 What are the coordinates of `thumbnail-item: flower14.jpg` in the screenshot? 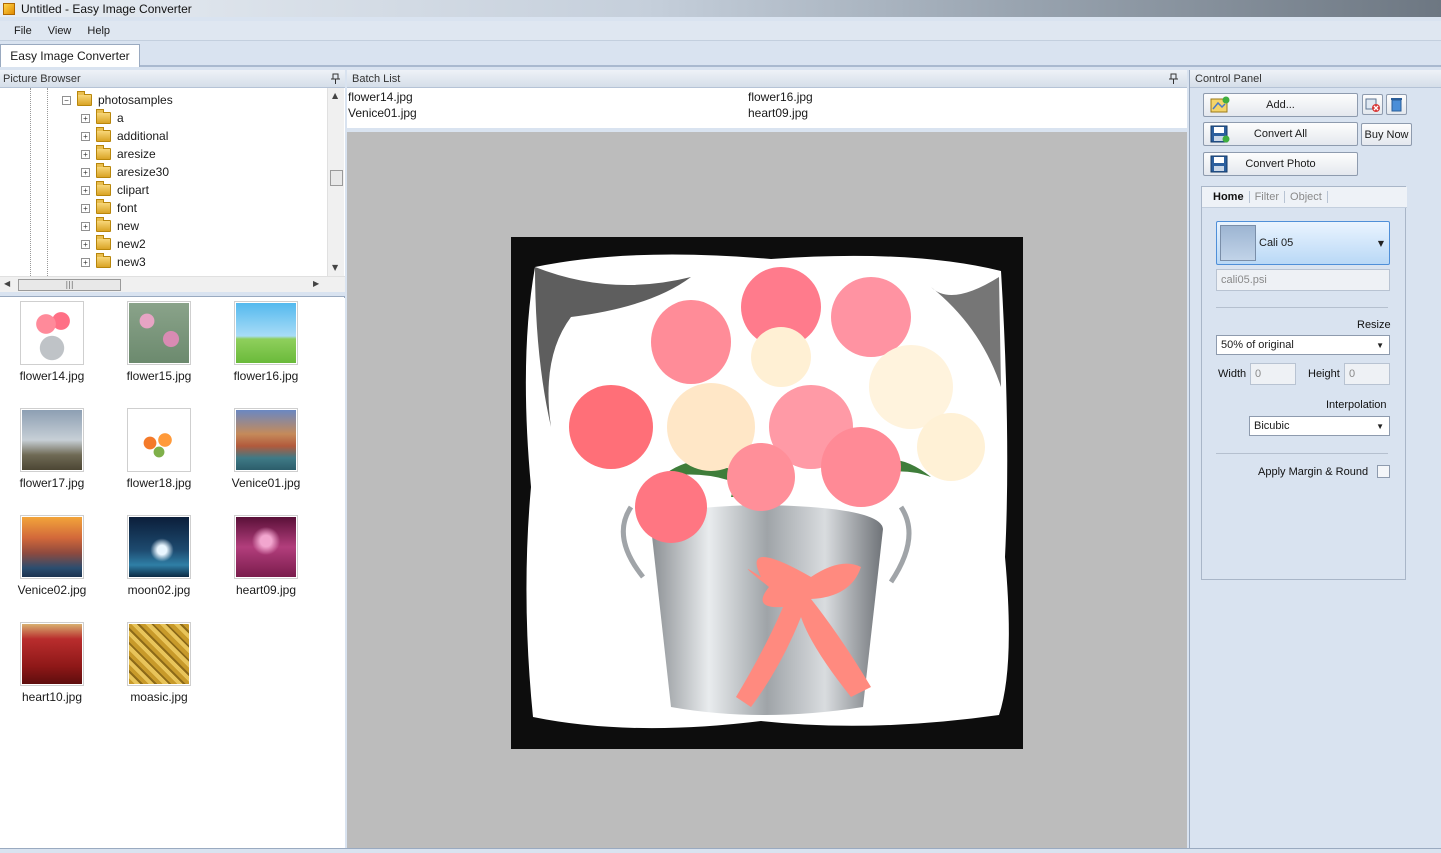 It's located at (52, 351).